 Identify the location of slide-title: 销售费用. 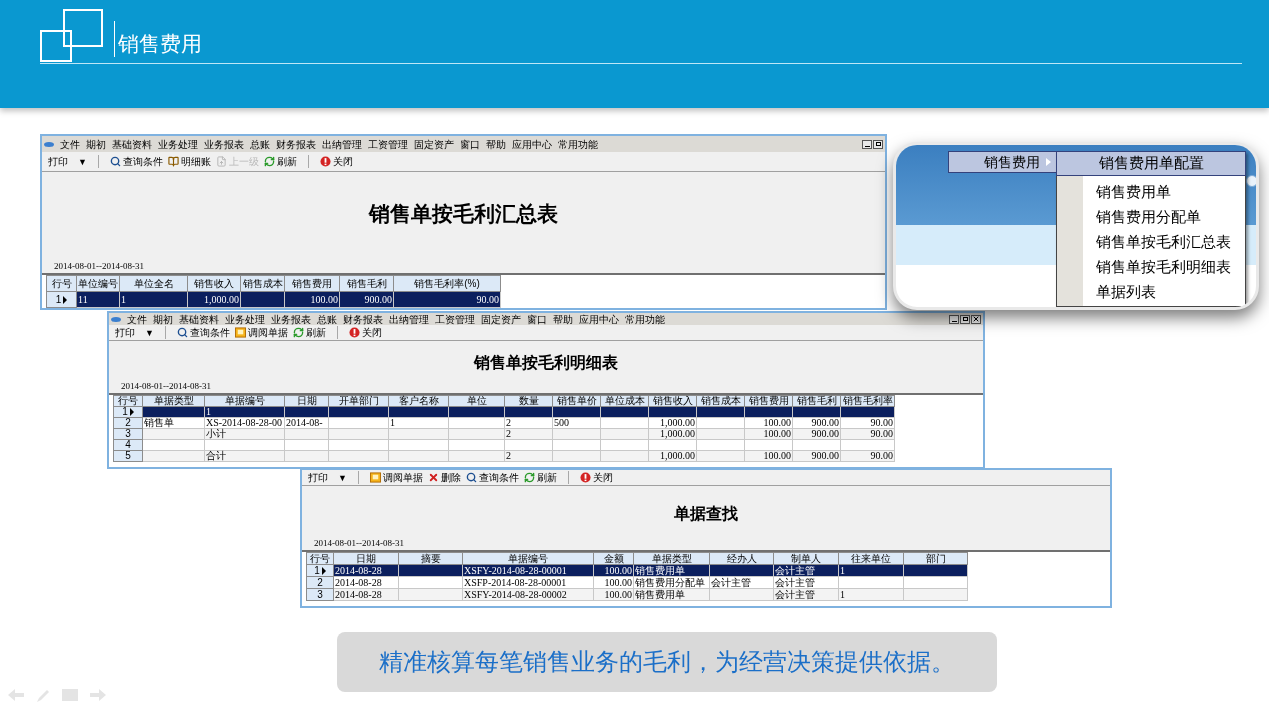
(160, 44).